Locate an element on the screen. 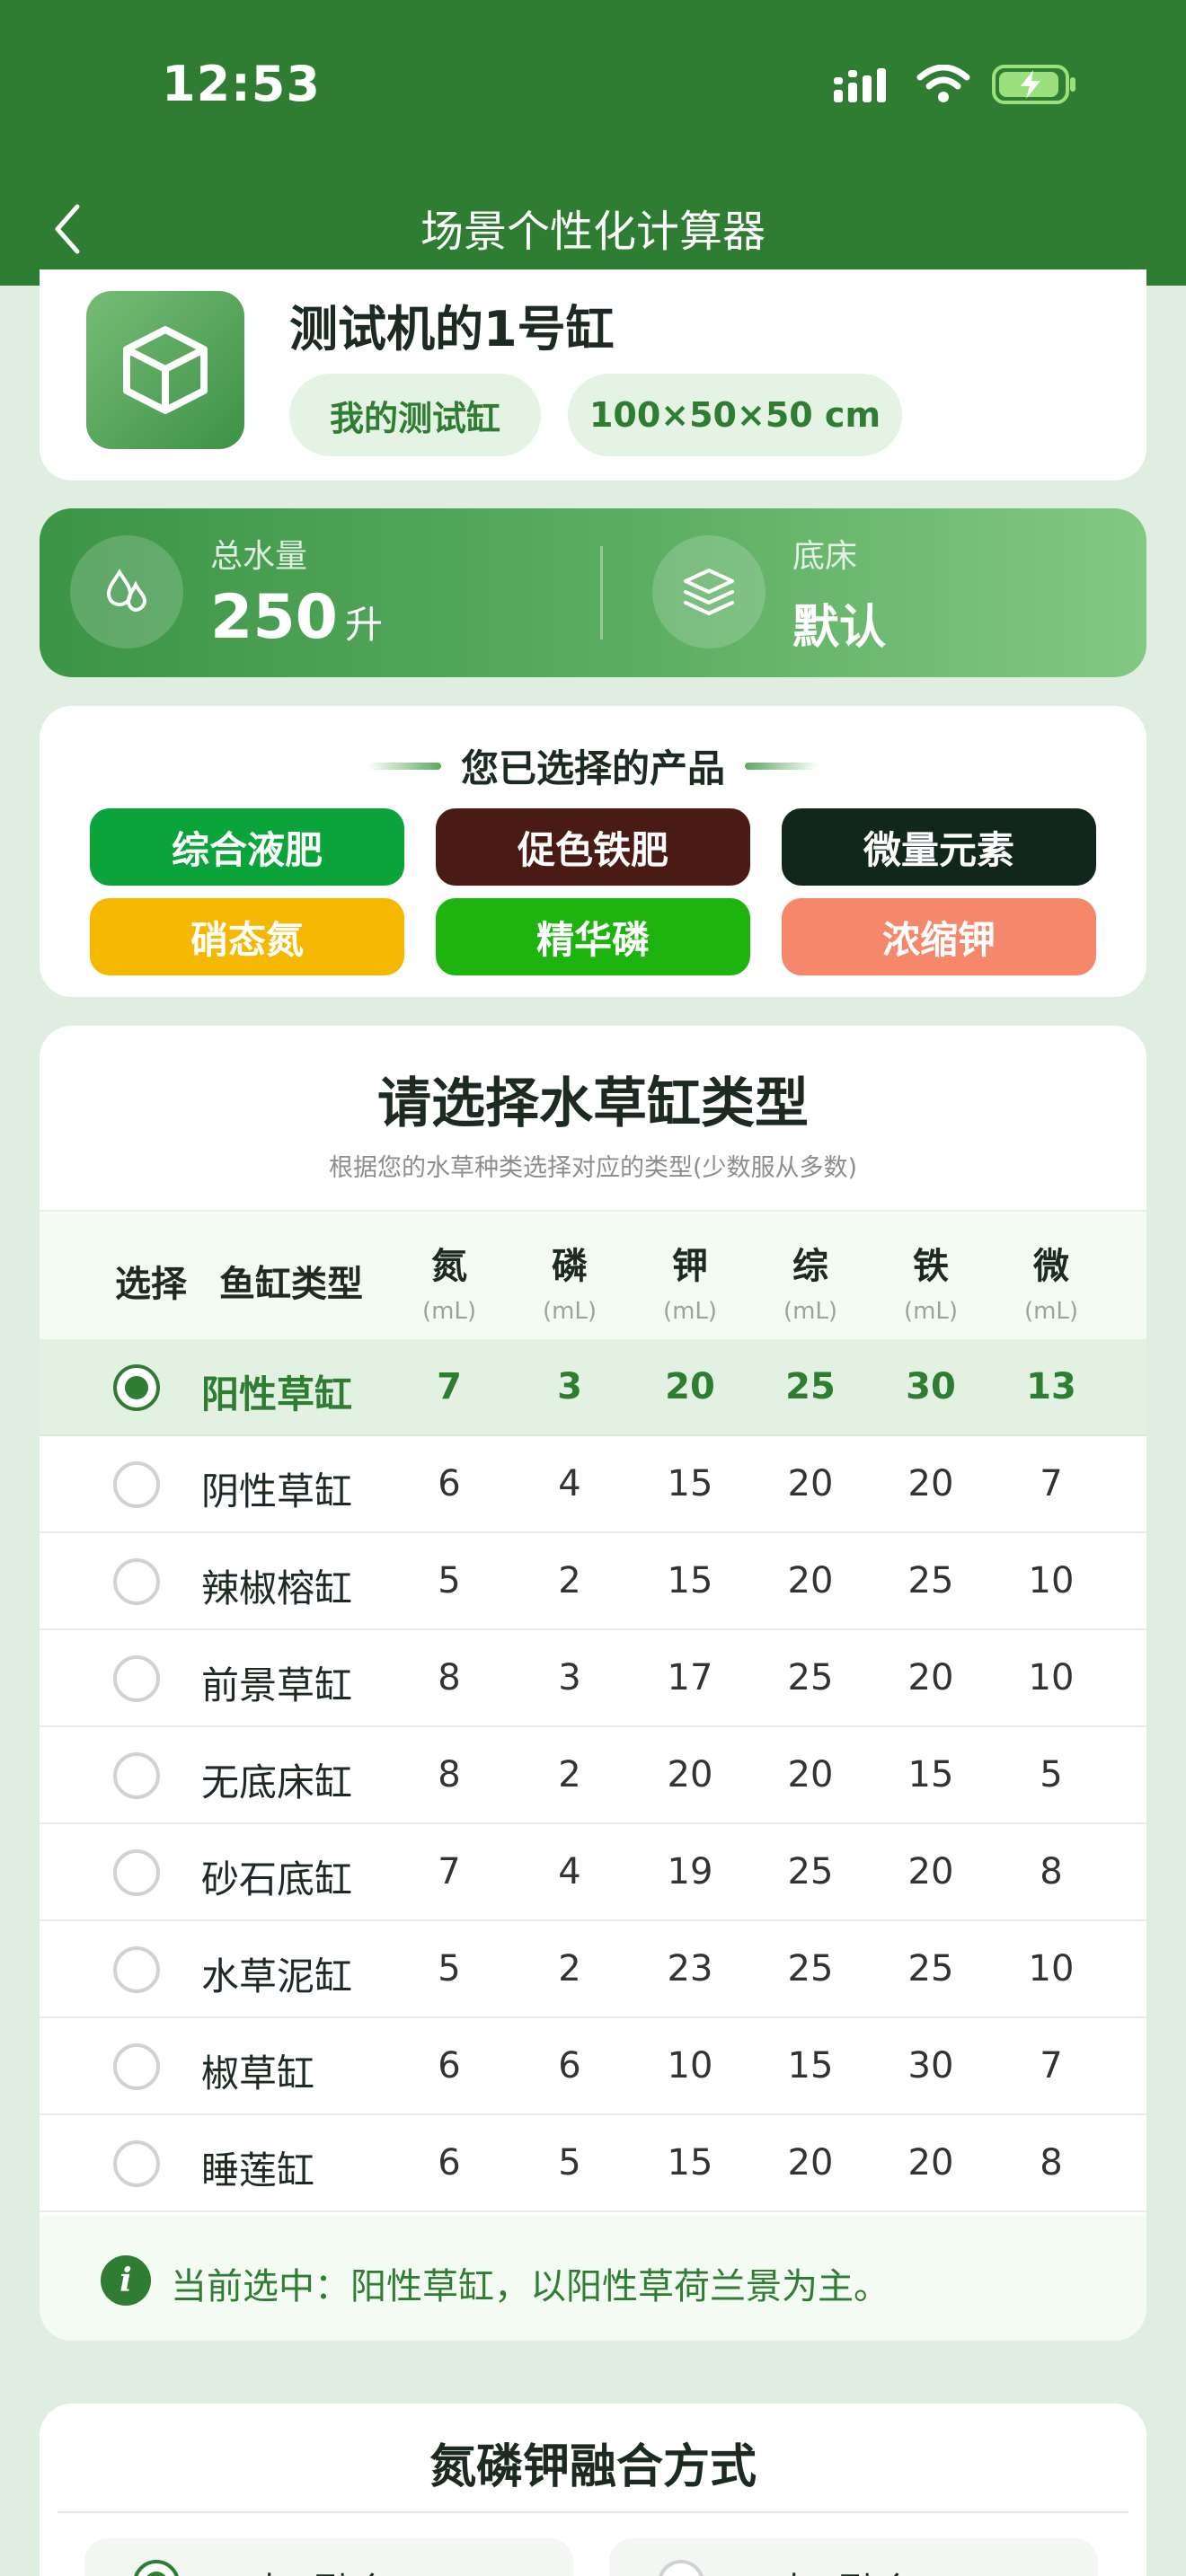 The width and height of the screenshot is (1186, 2576). fusion-option: 三对三融合 is located at coordinates (328, 2557).